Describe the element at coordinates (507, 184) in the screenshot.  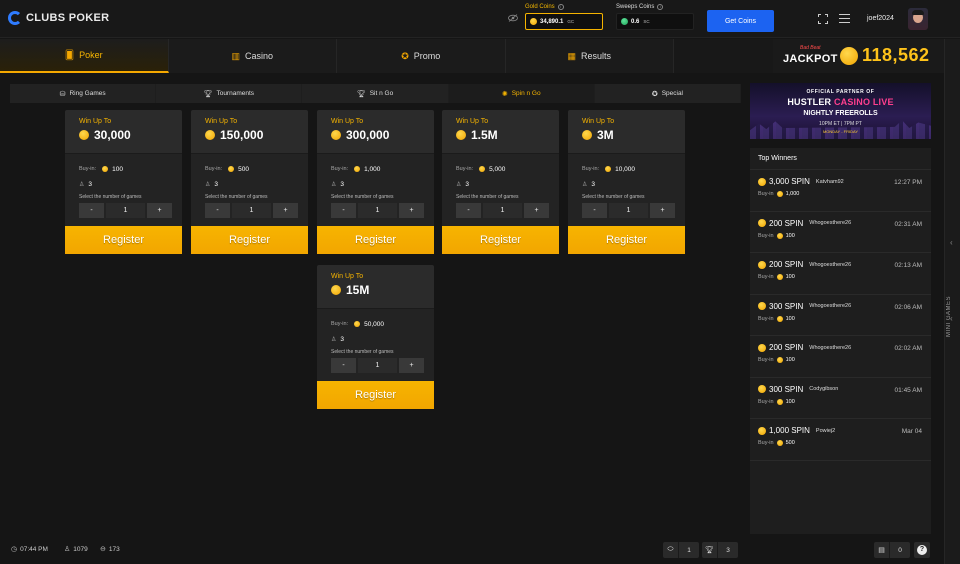
I see `players-row: ♙ 3` at that location.